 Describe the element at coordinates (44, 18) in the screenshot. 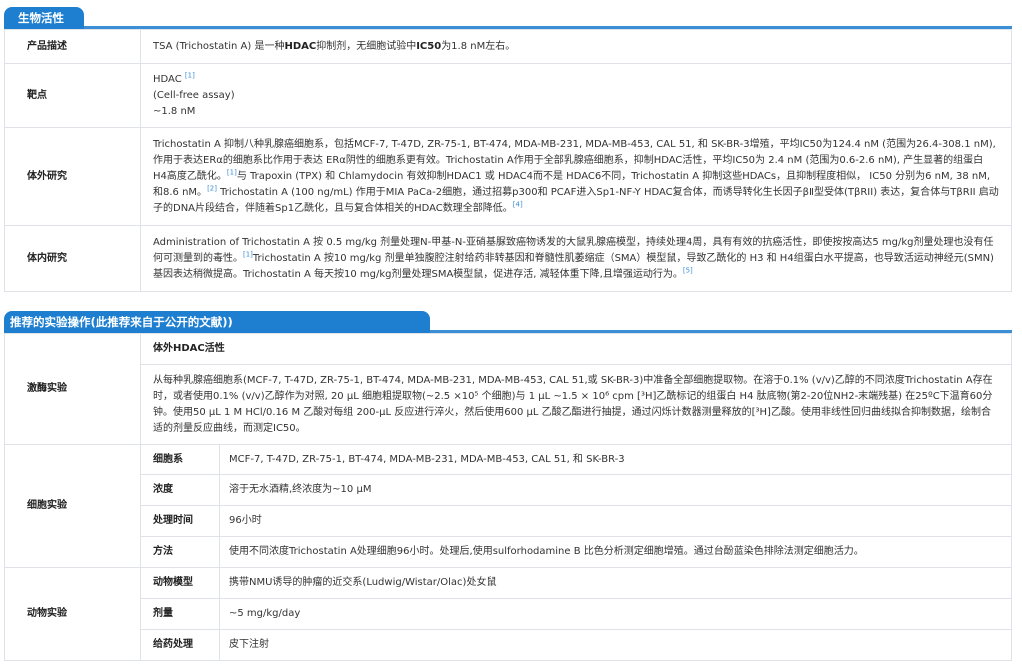

I see `bio-tab: 生物活性` at that location.